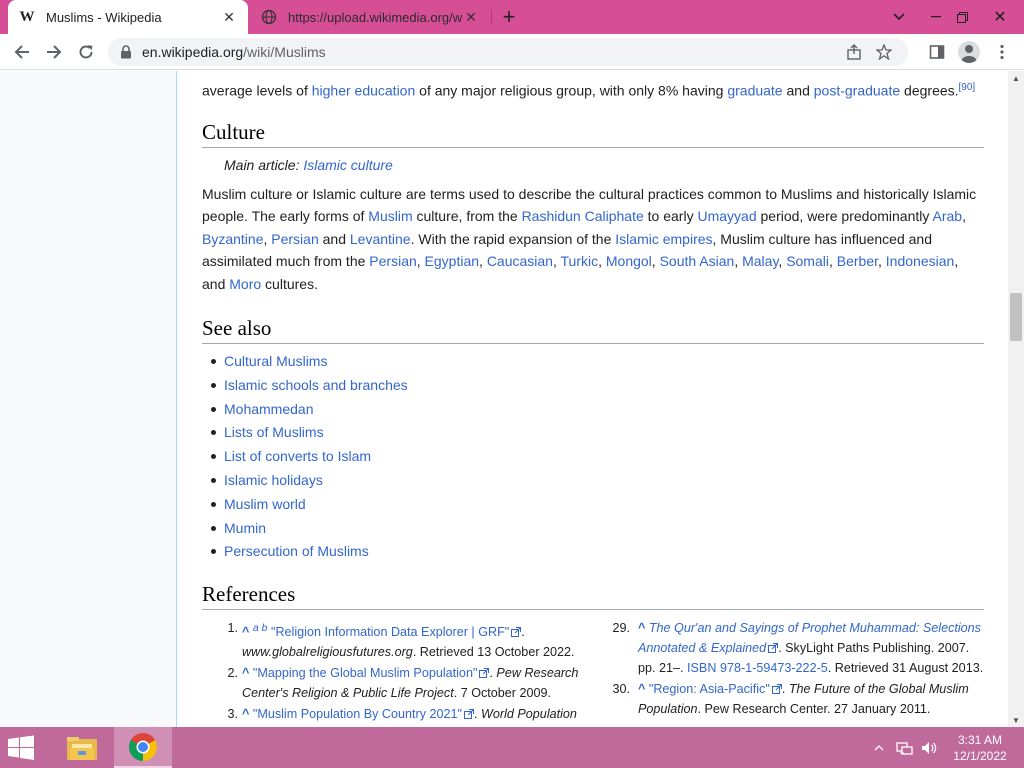 Image resolution: width=1024 pixels, height=768 pixels. Describe the element at coordinates (583, 216) in the screenshot. I see `link-rashidun-caliphate: Rashidun Caliphate` at that location.